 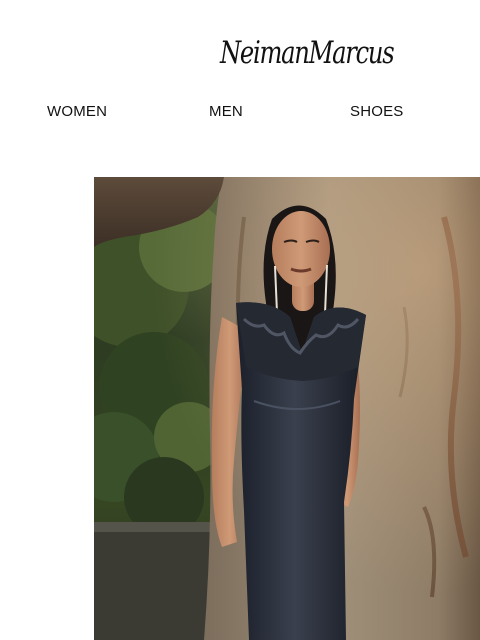 I want to click on logo-wordmark: NeimanMarcus, so click(x=307, y=53).